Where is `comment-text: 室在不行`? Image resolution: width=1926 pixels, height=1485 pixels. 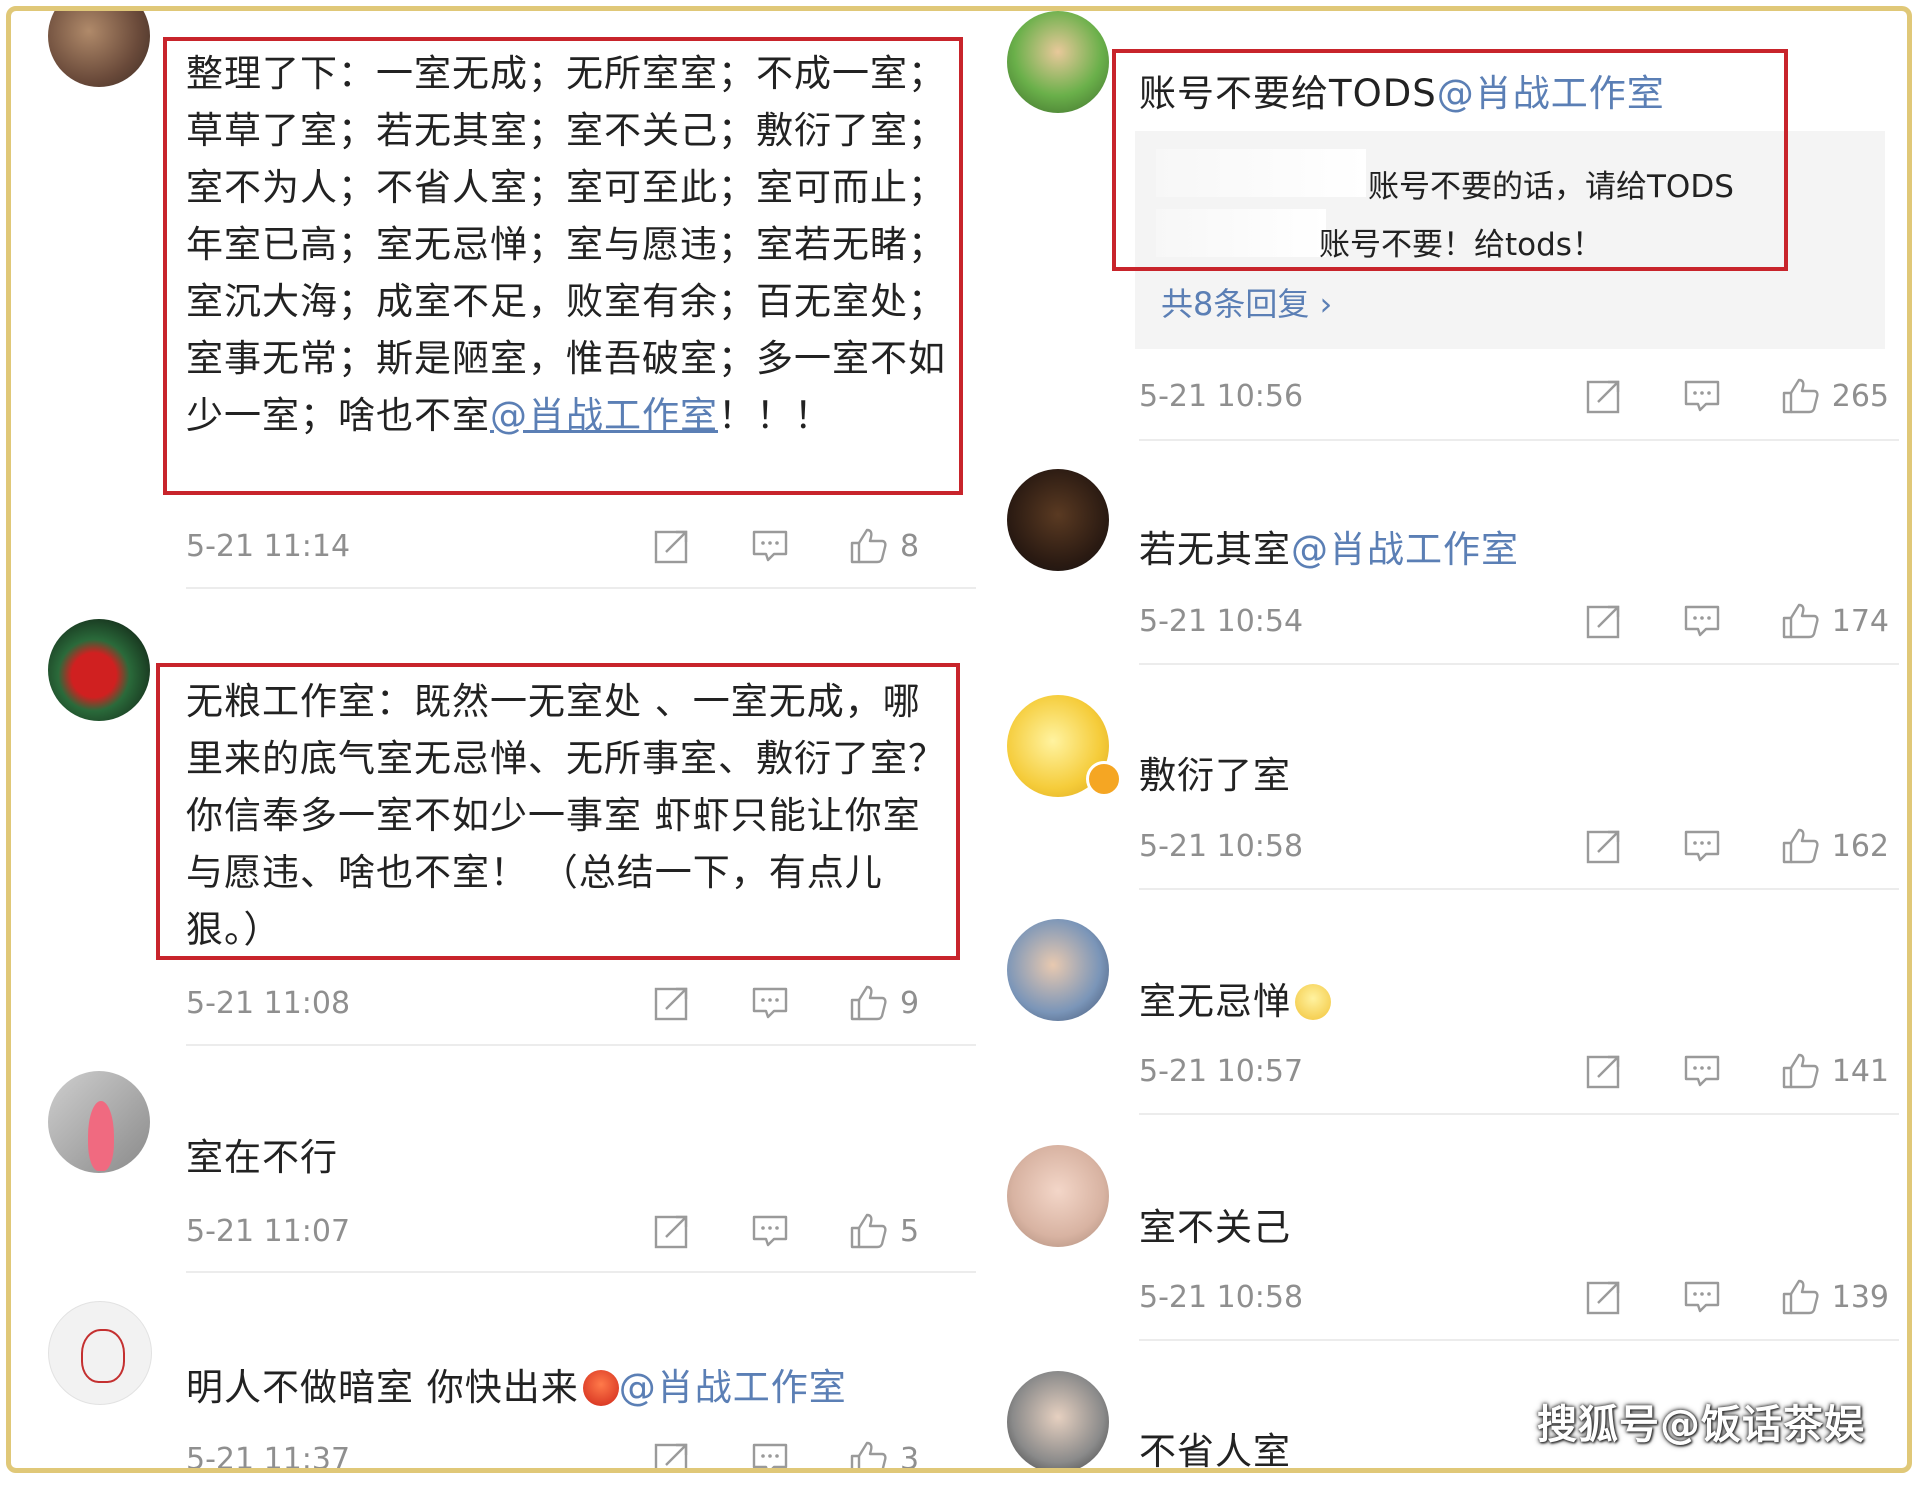 comment-text: 室在不行 is located at coordinates (572, 1157).